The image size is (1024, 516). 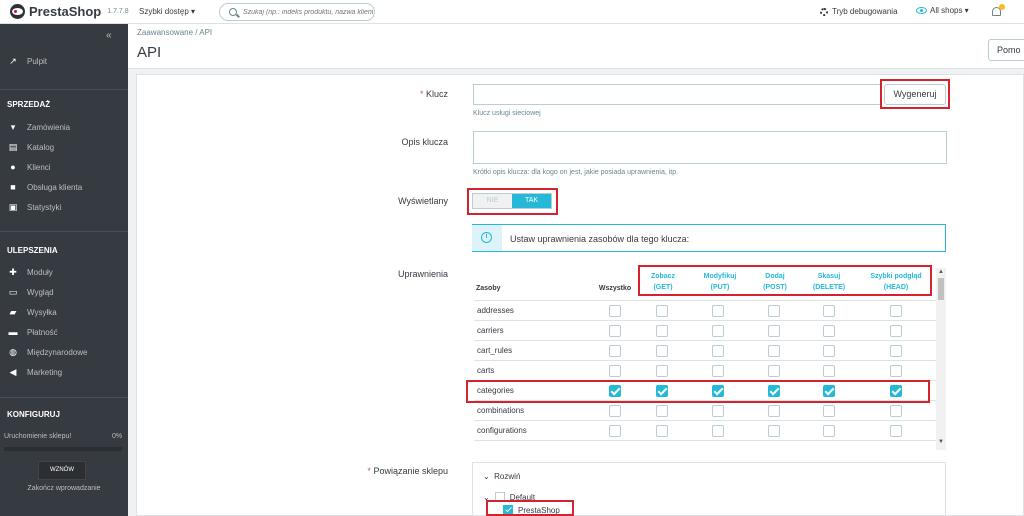 I want to click on sidebar-item-shipping: ▰ Wysyłka, so click(x=64, y=312).